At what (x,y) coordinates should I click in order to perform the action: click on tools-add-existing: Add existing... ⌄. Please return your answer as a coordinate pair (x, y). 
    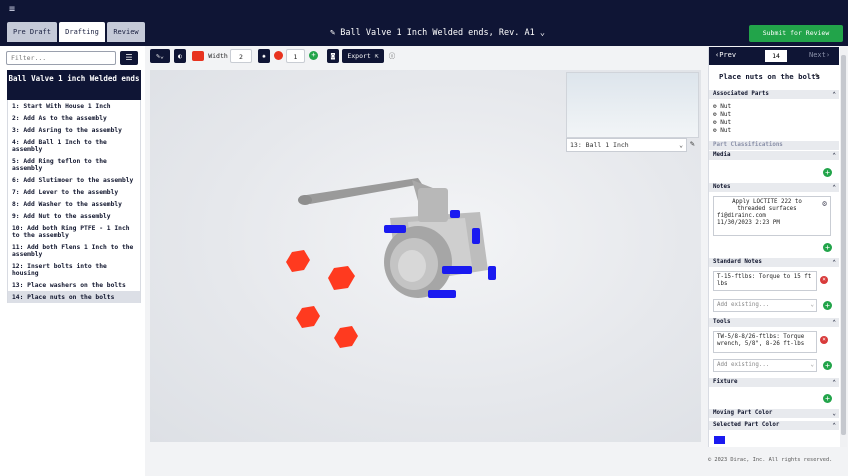
    Looking at the image, I should click on (765, 365).